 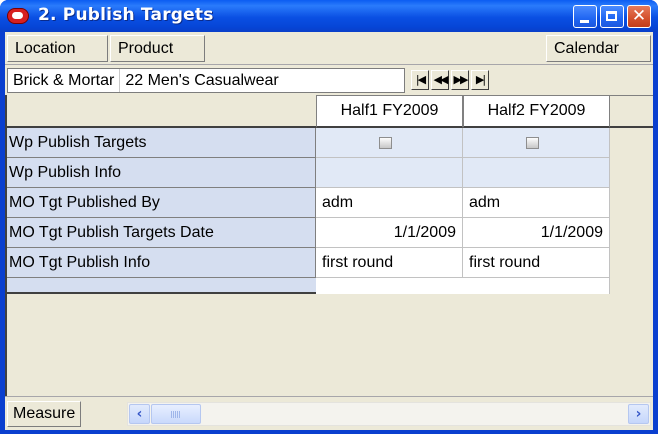 I want to click on grid-empty-area, so click(x=463, y=286).